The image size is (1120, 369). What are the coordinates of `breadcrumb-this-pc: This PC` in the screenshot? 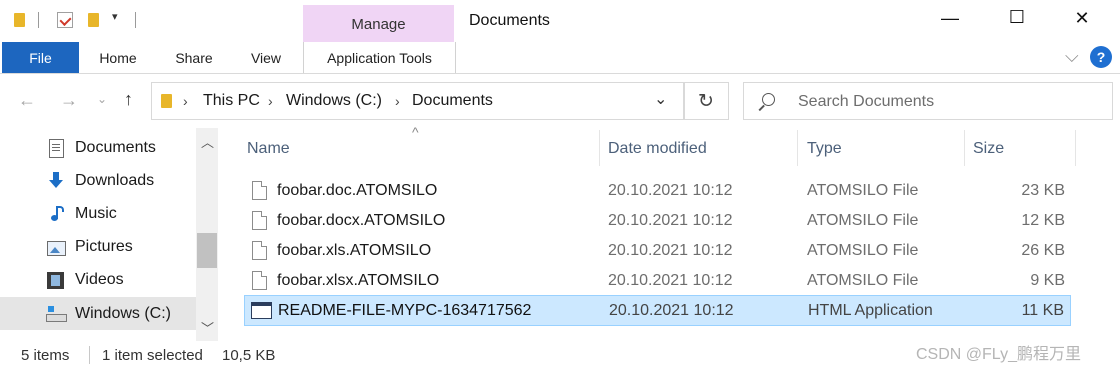 It's located at (231, 101).